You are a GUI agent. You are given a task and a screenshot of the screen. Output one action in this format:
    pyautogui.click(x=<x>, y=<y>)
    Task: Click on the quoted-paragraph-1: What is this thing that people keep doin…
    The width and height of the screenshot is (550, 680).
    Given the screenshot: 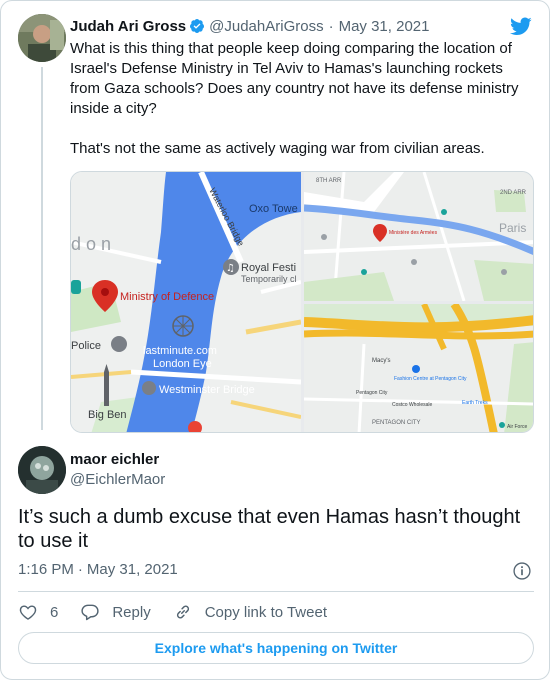 What is the action you would take?
    pyautogui.click(x=294, y=78)
    